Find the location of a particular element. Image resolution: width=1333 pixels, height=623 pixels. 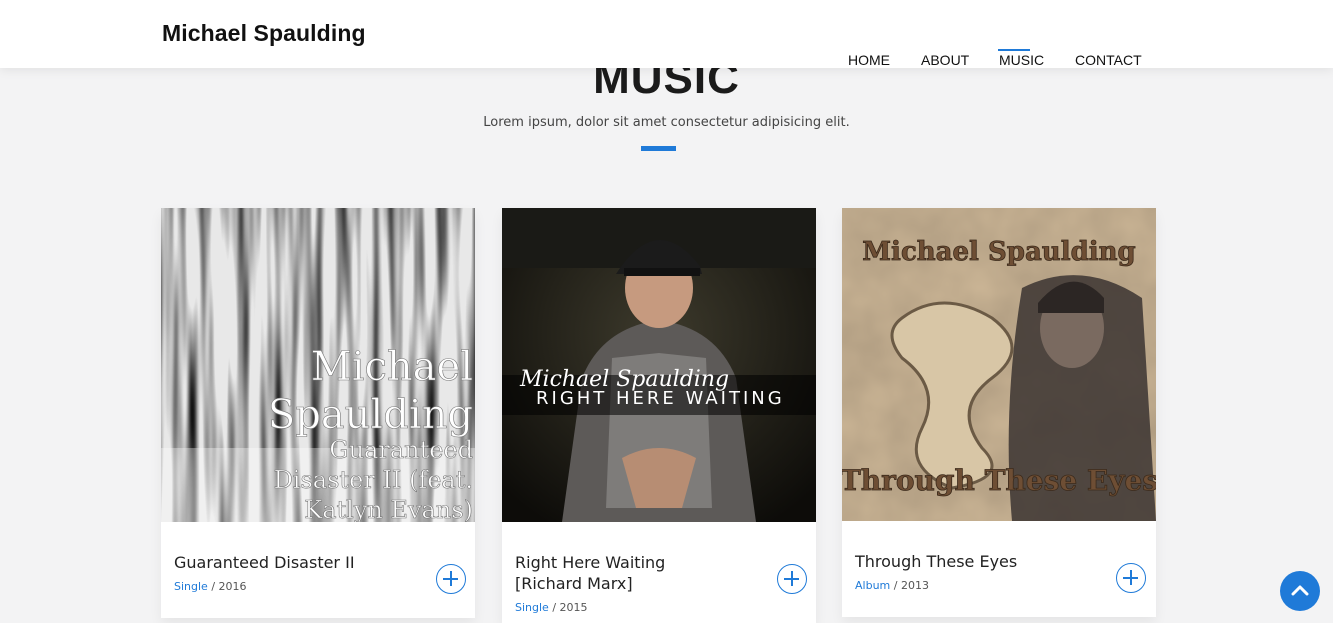

card-body: Guaranteed Disaster II Single / 2016 is located at coordinates (318, 570).